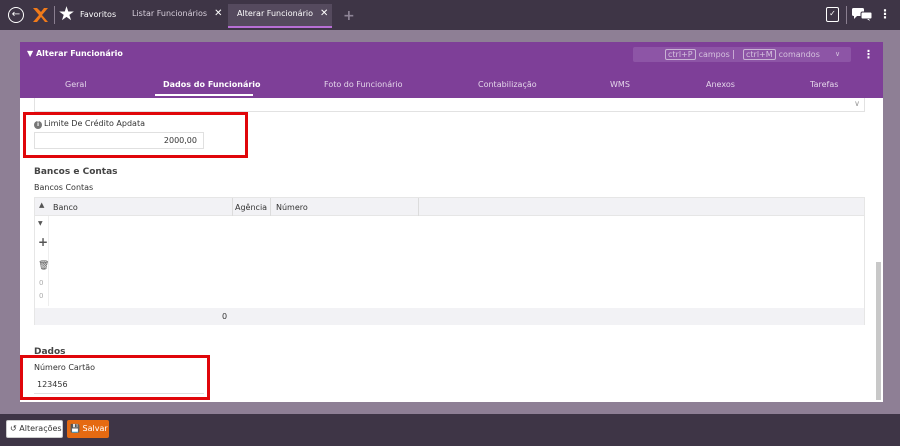  Describe the element at coordinates (868, 54) in the screenshot. I see `panel-kebab-icon: ⋮` at that location.